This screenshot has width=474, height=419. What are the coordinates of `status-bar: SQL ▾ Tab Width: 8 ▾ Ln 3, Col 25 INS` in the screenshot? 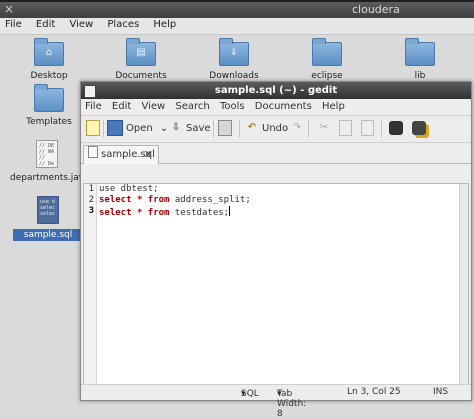 It's located at (276, 401).